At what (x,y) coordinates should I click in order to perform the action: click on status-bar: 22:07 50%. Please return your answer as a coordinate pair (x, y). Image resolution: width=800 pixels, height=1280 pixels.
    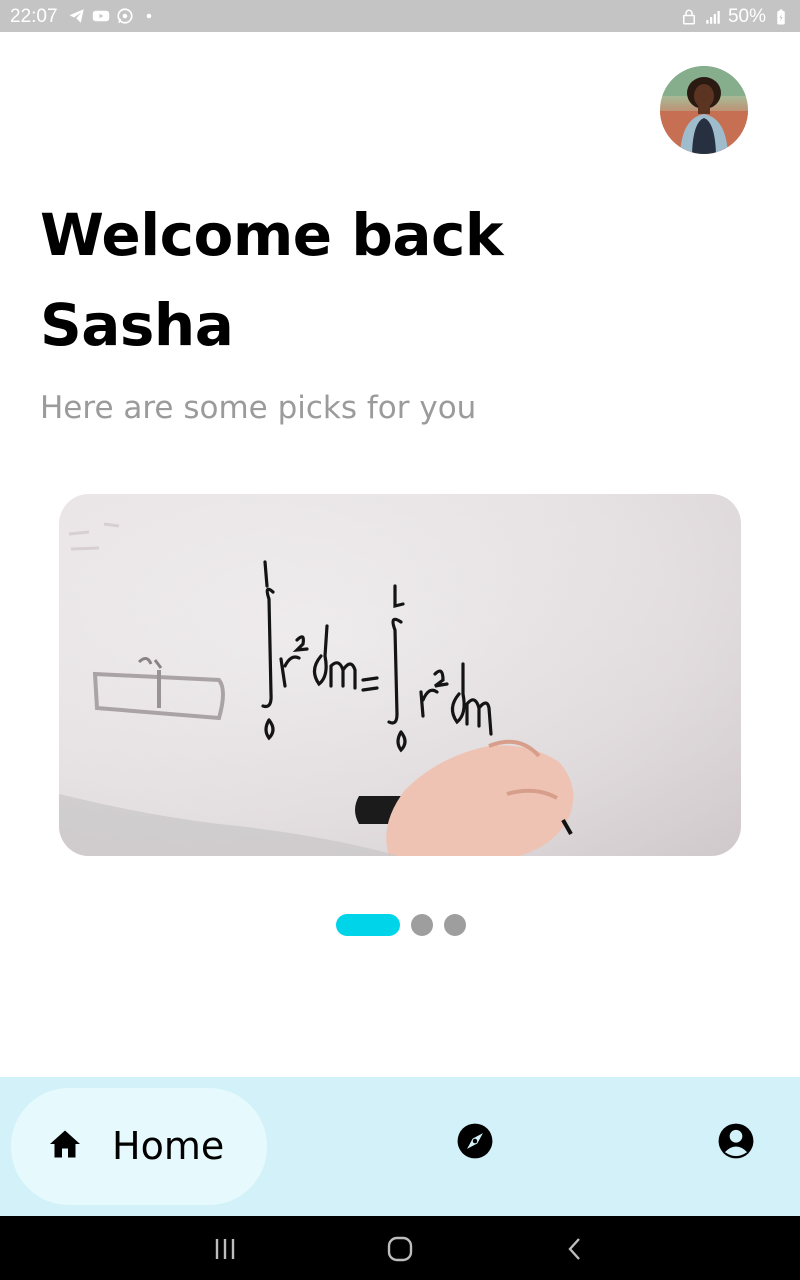
    Looking at the image, I should click on (400, 16).